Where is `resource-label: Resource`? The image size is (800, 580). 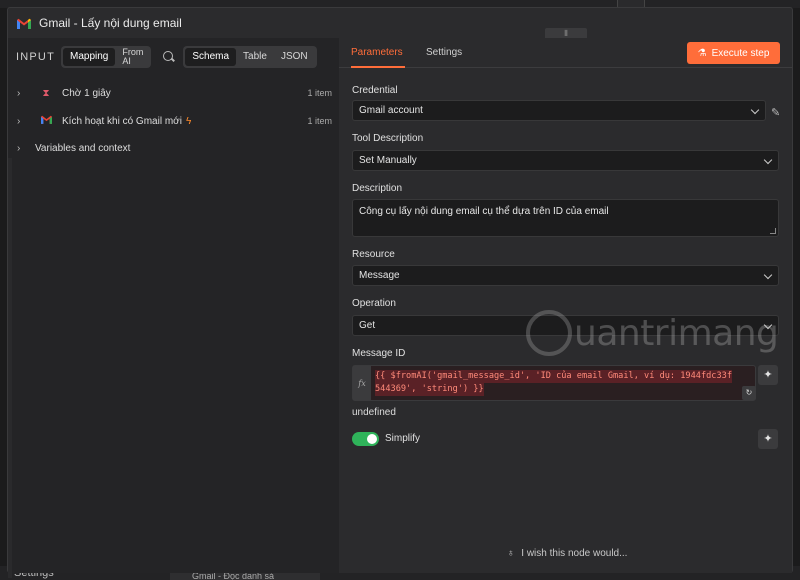 resource-label: Resource is located at coordinates (373, 254).